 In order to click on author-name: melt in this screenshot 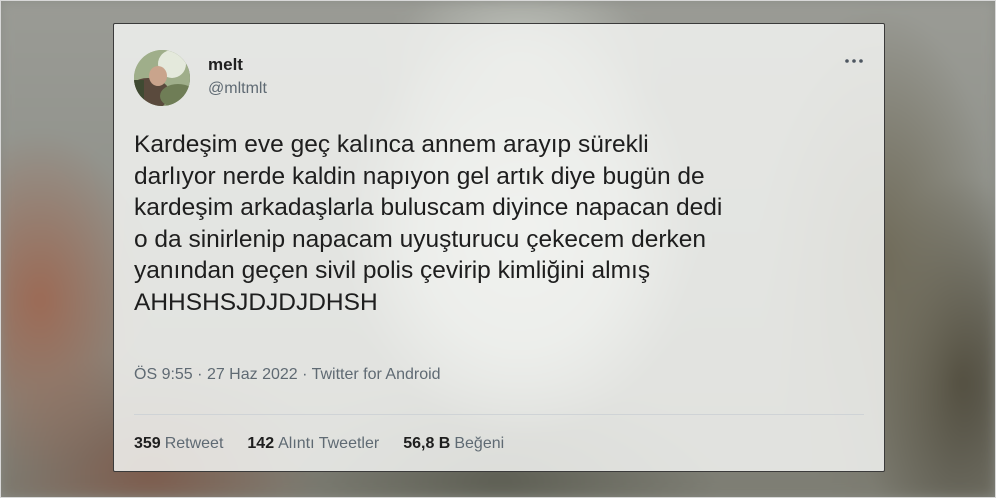, I will do `click(225, 65)`.